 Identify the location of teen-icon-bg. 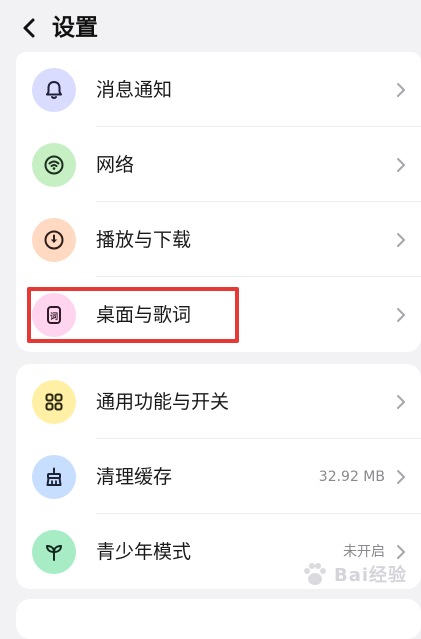
(54, 551).